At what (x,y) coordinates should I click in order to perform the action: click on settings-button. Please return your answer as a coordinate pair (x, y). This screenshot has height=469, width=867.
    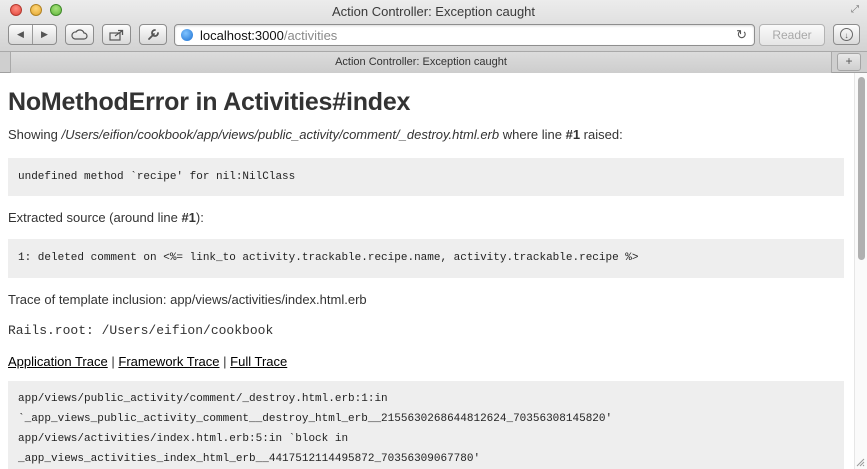
    Looking at the image, I should click on (153, 34).